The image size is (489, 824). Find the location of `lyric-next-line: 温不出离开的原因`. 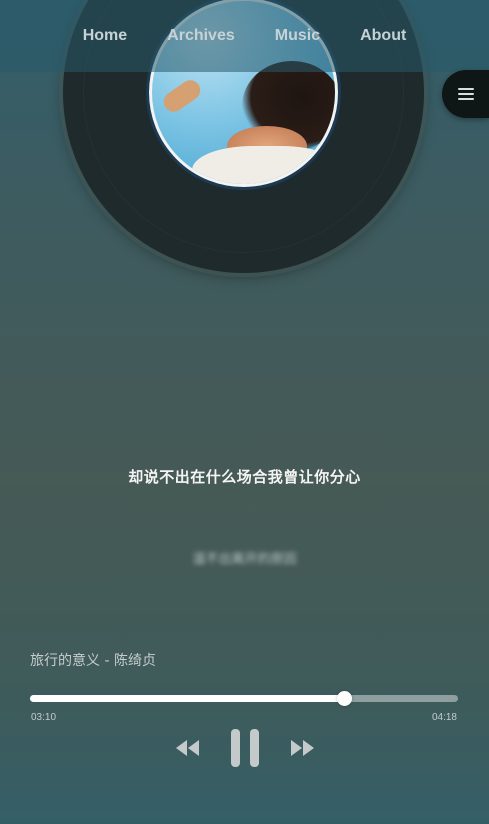

lyric-next-line: 温不出离开的原因 is located at coordinates (244, 559).